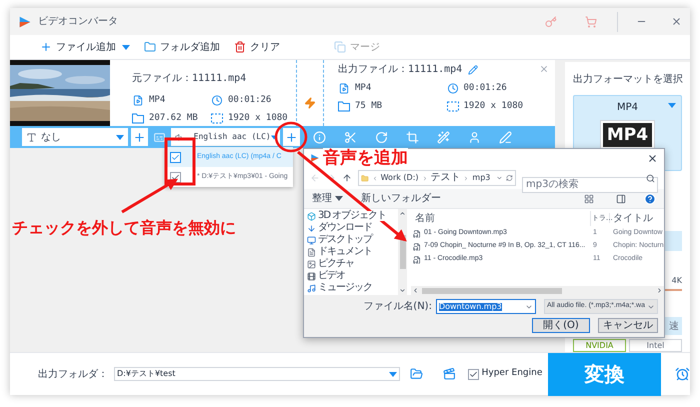 The width and height of the screenshot is (700, 407). I want to click on output-folder-label: 出力フォルダ：, so click(73, 375).